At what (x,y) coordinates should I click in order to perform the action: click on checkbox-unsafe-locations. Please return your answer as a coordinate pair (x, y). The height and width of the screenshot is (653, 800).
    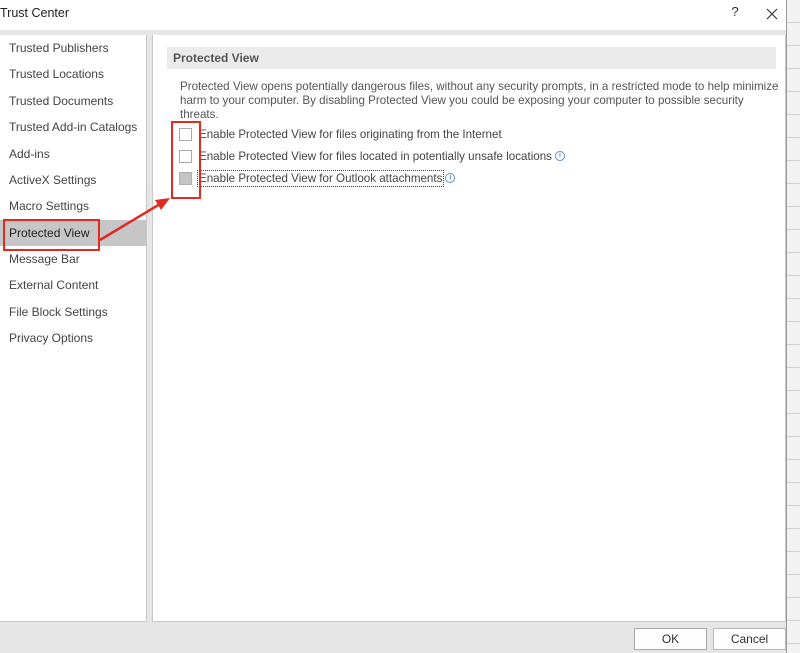
    Looking at the image, I should click on (185, 156).